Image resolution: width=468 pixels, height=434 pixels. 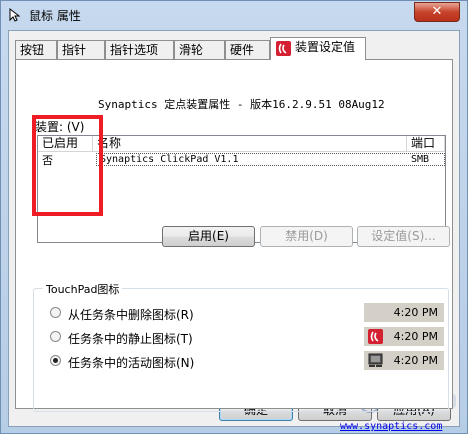 I want to click on preview-animated-icon: 4:20 PM, so click(x=404, y=360).